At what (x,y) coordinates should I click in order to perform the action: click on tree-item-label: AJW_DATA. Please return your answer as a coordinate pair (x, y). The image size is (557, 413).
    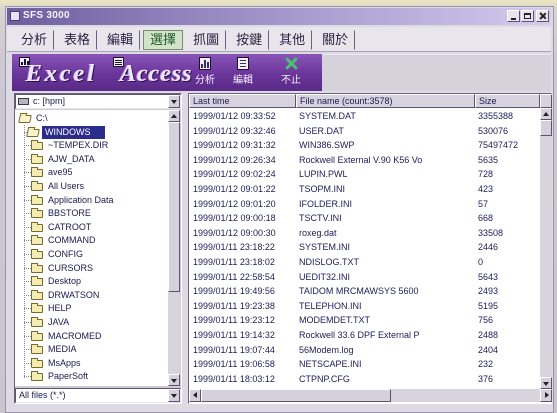
    Looking at the image, I should click on (71, 158).